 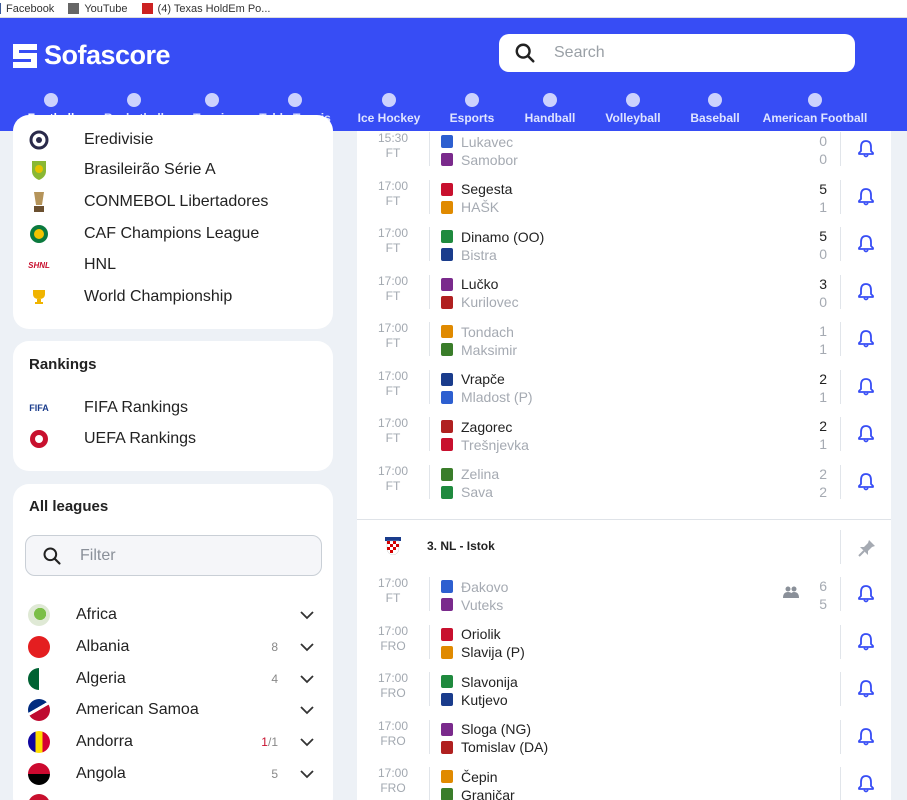 I want to click on home-team: Lučko, so click(x=469, y=284).